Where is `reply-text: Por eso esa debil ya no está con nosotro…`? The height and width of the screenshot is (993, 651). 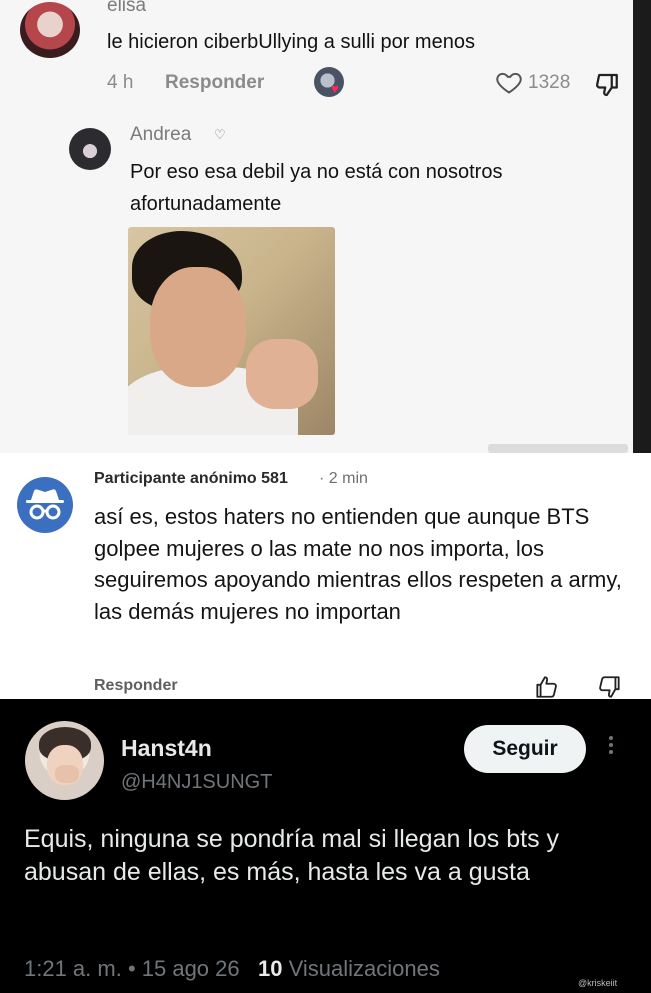 reply-text: Por eso esa debil ya no está con nosotro… is located at coordinates (316, 188).